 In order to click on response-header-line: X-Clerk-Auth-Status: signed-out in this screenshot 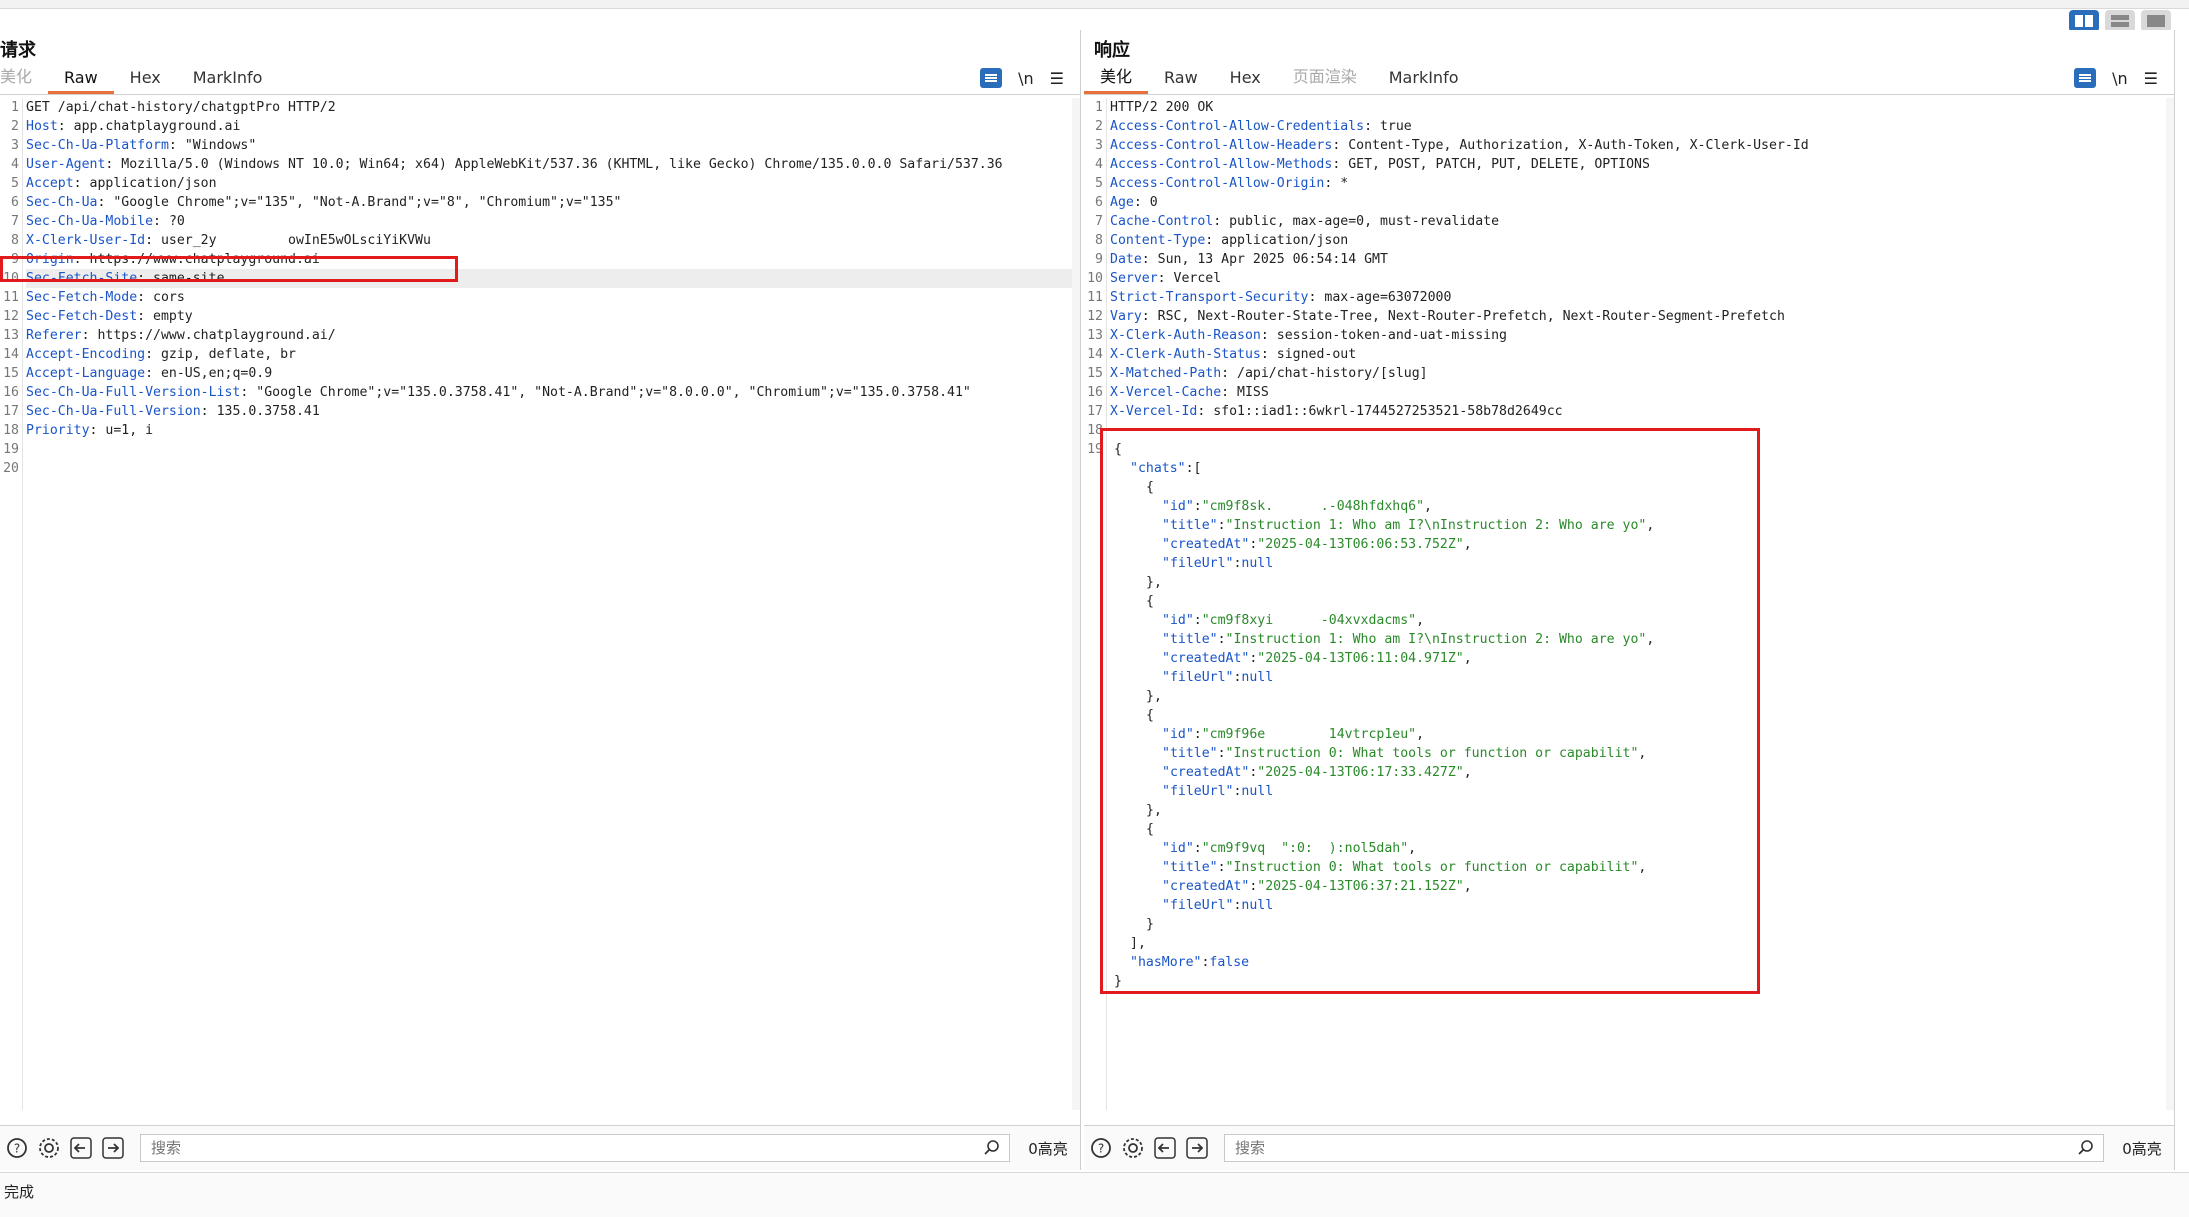, I will do `click(1233, 354)`.